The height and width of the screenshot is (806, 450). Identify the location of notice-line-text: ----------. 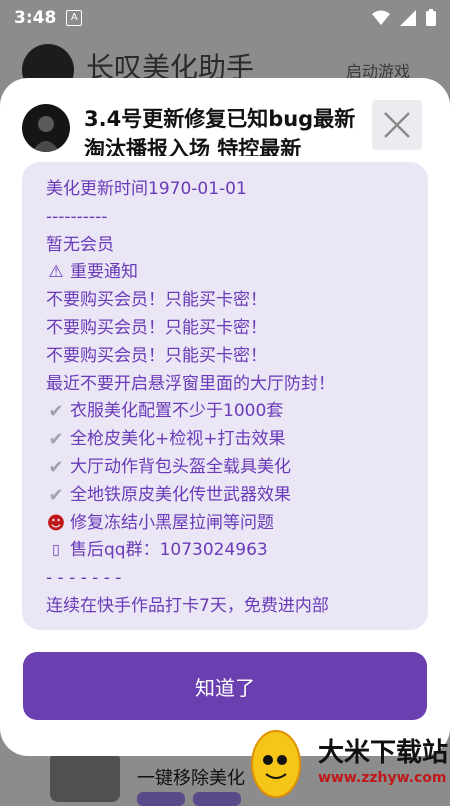
(77, 216).